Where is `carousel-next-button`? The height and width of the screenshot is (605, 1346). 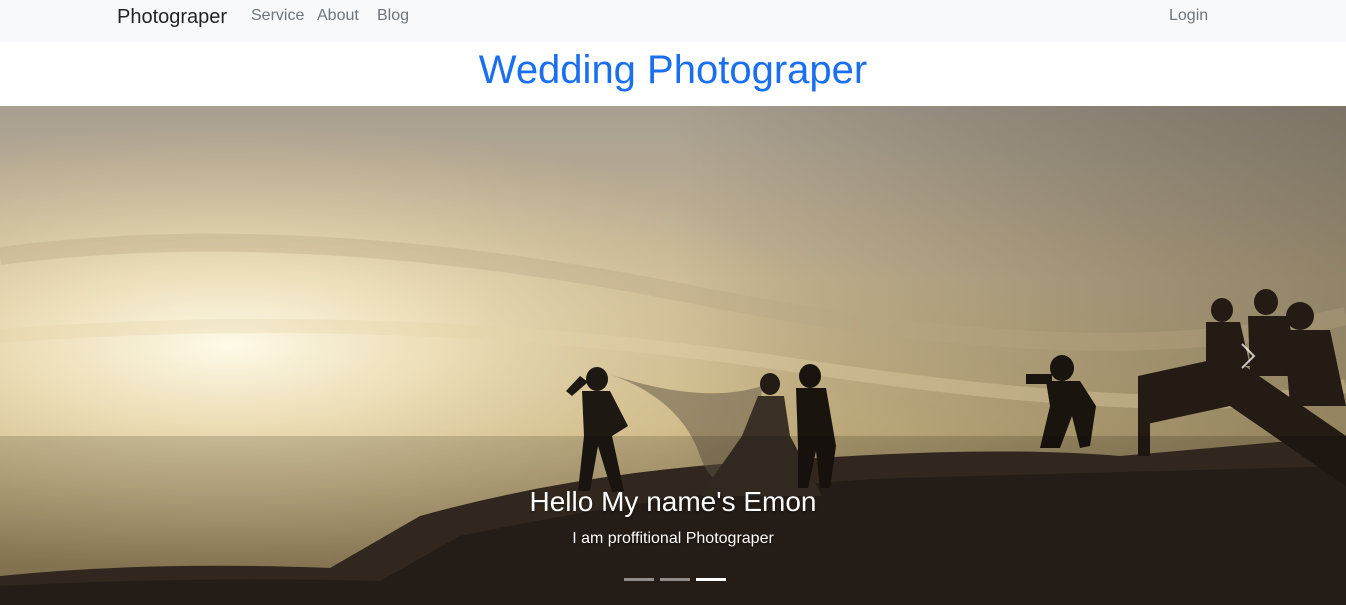 carousel-next-button is located at coordinates (1247, 356).